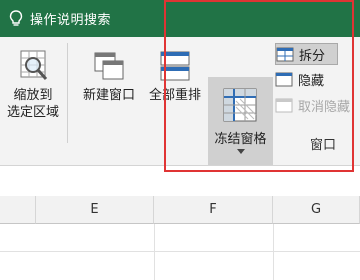  I want to click on hide-icon, so click(284, 79).